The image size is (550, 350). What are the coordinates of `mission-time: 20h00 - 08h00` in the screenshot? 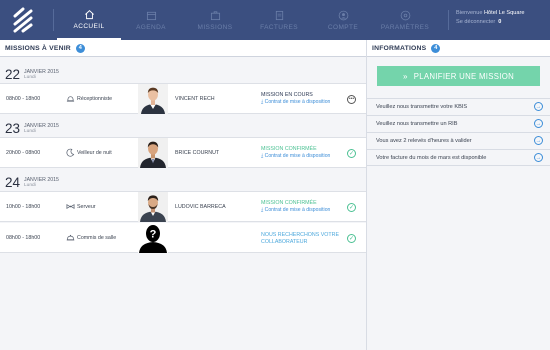 It's located at (23, 153).